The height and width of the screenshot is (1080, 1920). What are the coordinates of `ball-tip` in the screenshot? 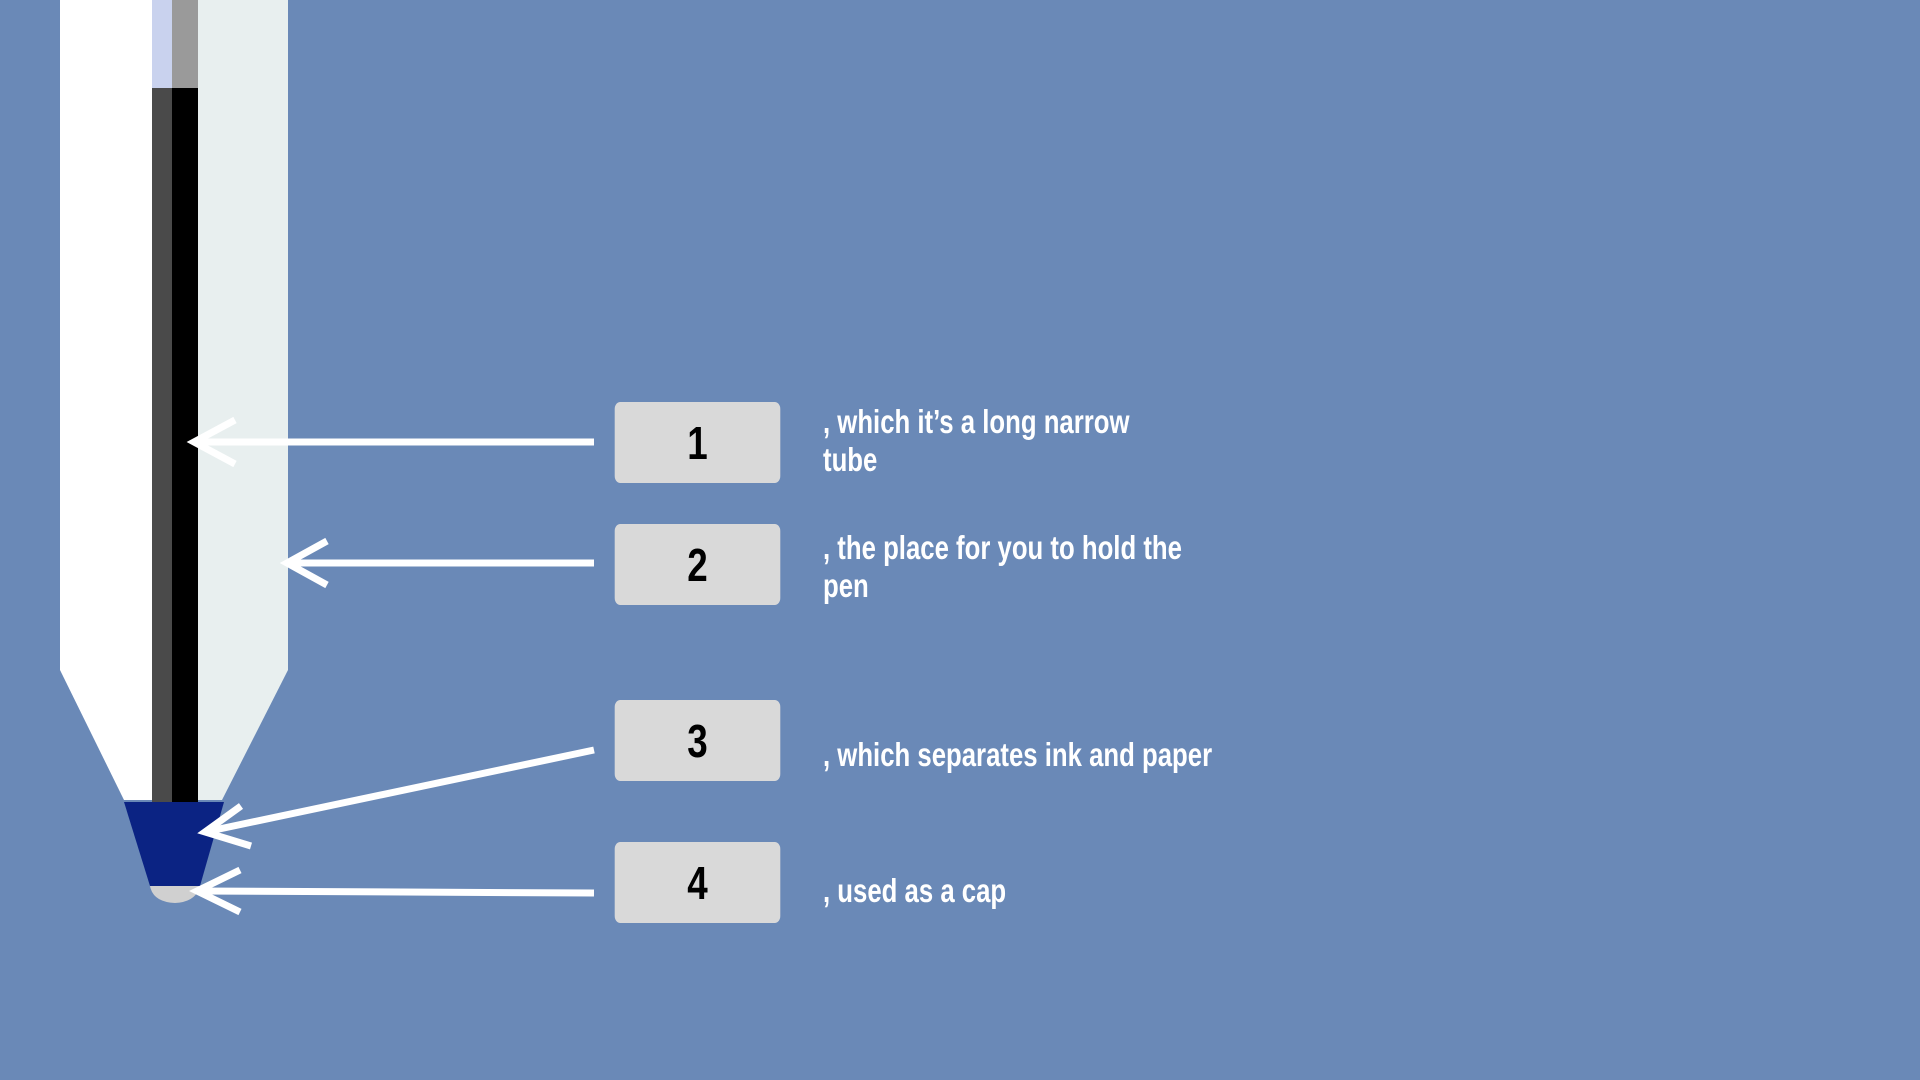 It's located at (175, 894).